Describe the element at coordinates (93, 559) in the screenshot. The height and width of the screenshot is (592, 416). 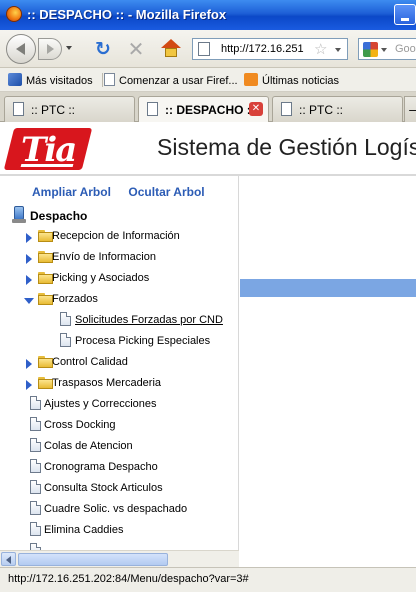
I see `scrollbar-thumb` at that location.